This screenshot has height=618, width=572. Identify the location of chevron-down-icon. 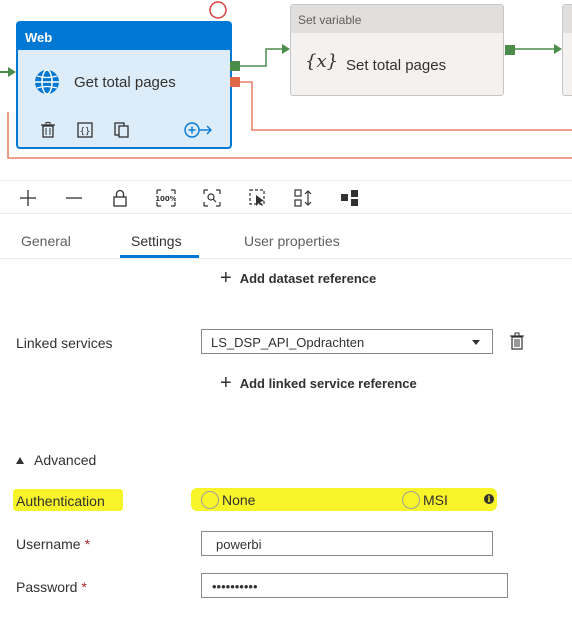
(476, 342).